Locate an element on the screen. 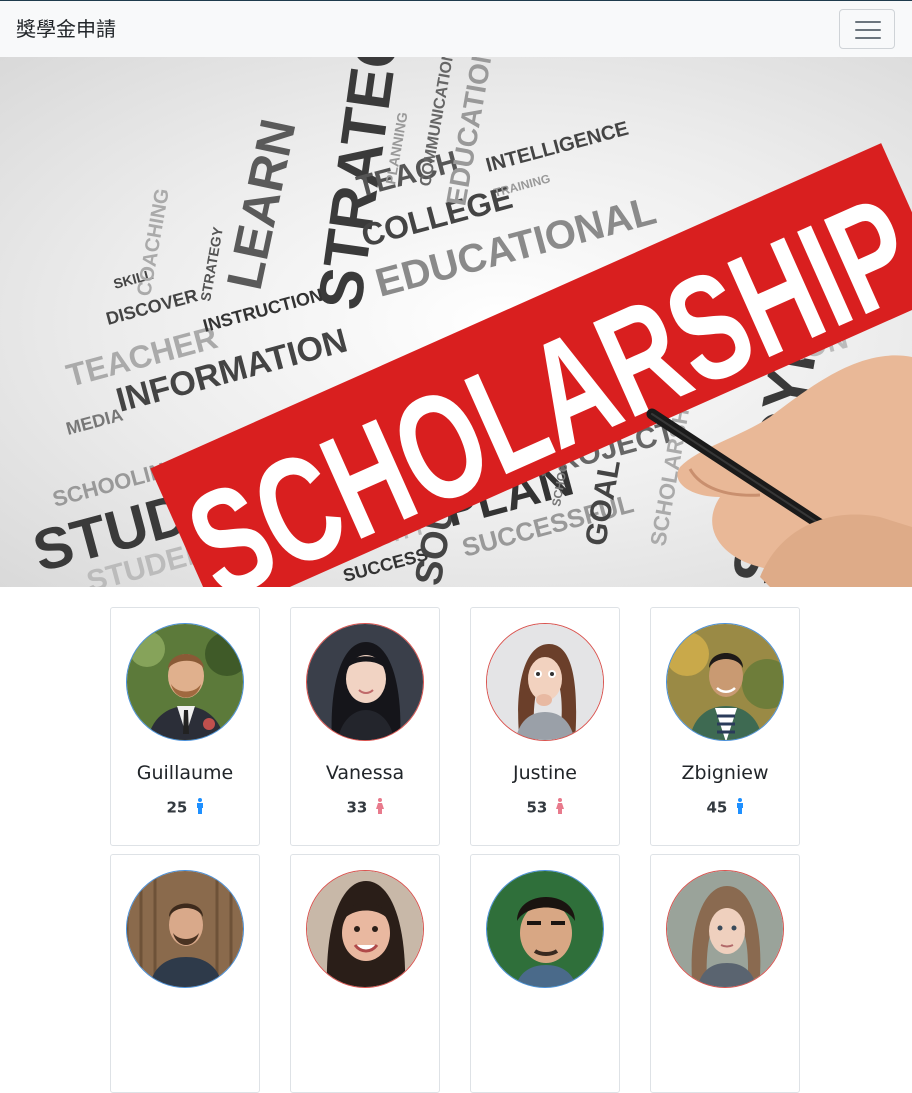  applicant-card: Justine 53 is located at coordinates (545, 726).